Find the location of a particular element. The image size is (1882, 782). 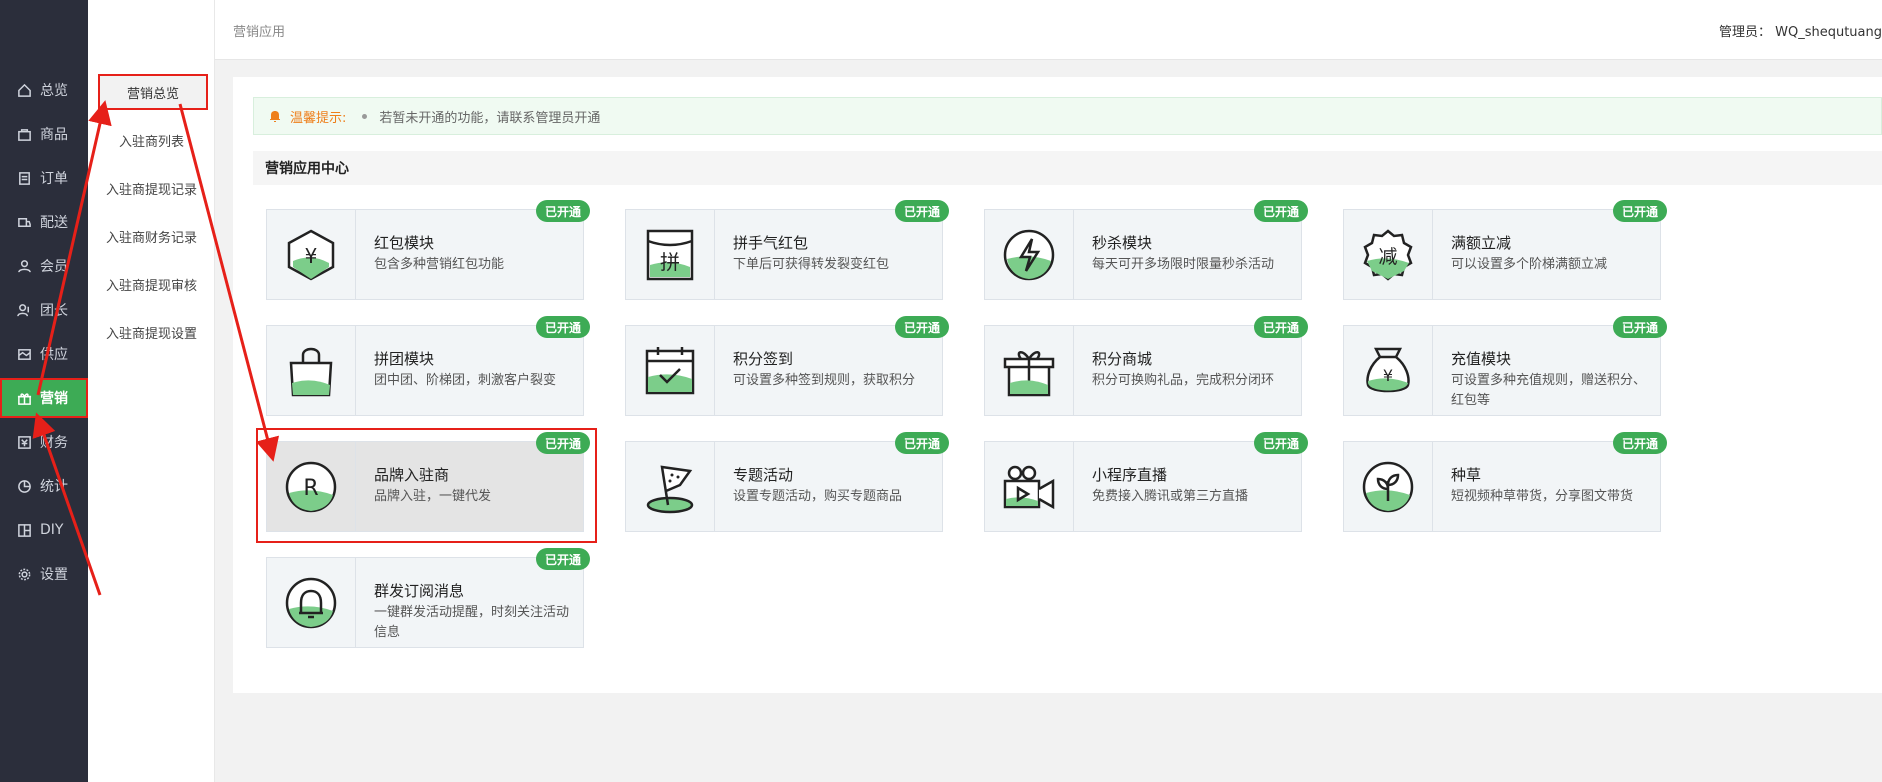

card-description: 短视频种草带货，分享图文带货 is located at coordinates (1542, 496).